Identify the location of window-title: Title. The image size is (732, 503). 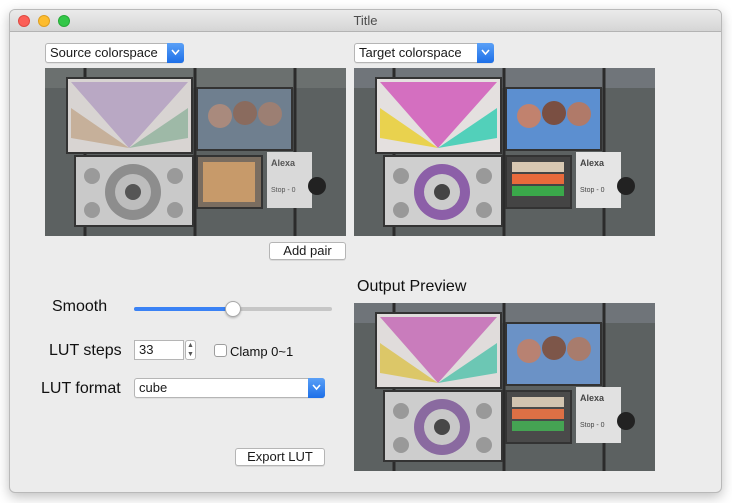
(365, 20).